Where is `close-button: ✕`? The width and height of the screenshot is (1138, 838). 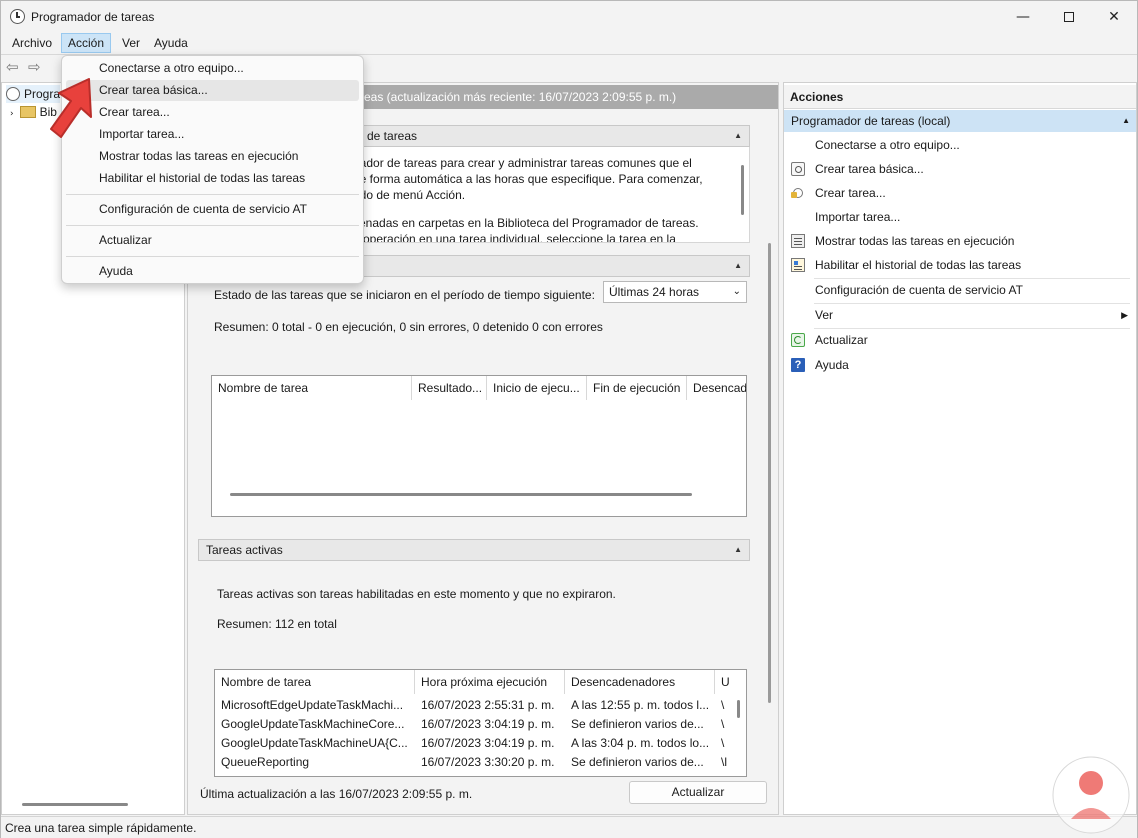 close-button: ✕ is located at coordinates (1114, 16).